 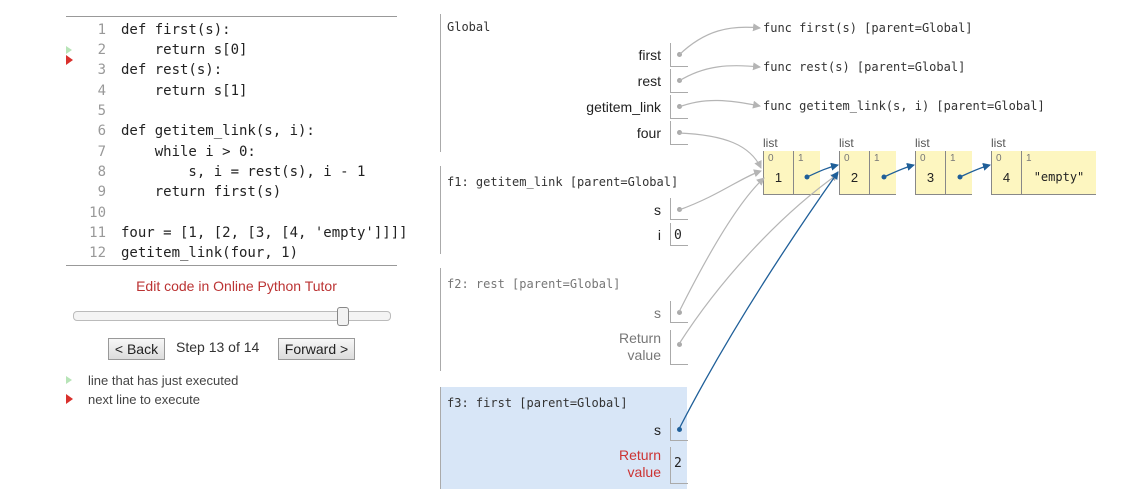 I want to click on list-object: 0 2 1, so click(x=867, y=173).